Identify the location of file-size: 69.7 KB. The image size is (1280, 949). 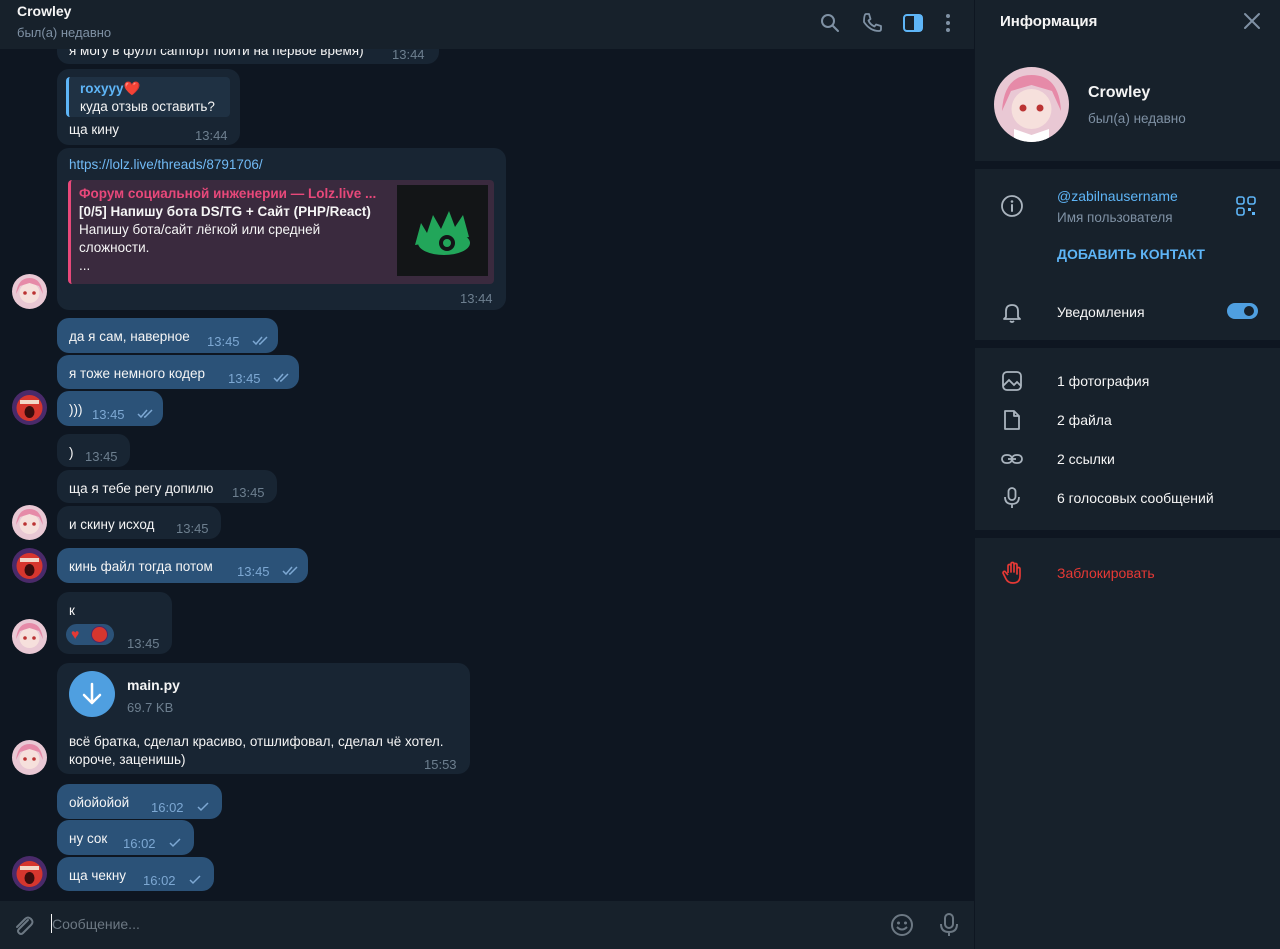
(150, 707).